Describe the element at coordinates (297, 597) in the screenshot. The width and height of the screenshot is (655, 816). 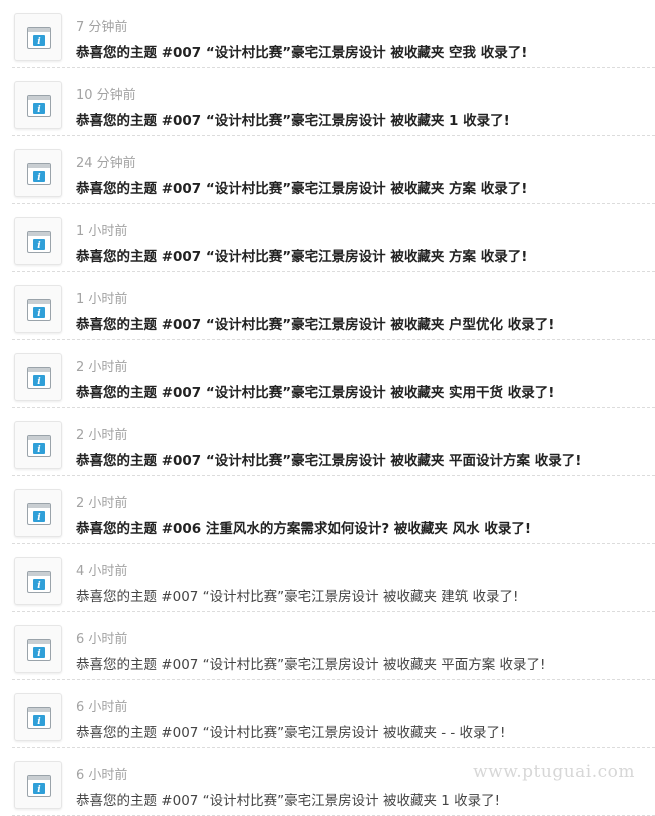
I see `notification-message: 恭喜您的主题 #007 “设计村比赛”豪宅江景房设计 被收藏夹 建筑 收录了!` at that location.